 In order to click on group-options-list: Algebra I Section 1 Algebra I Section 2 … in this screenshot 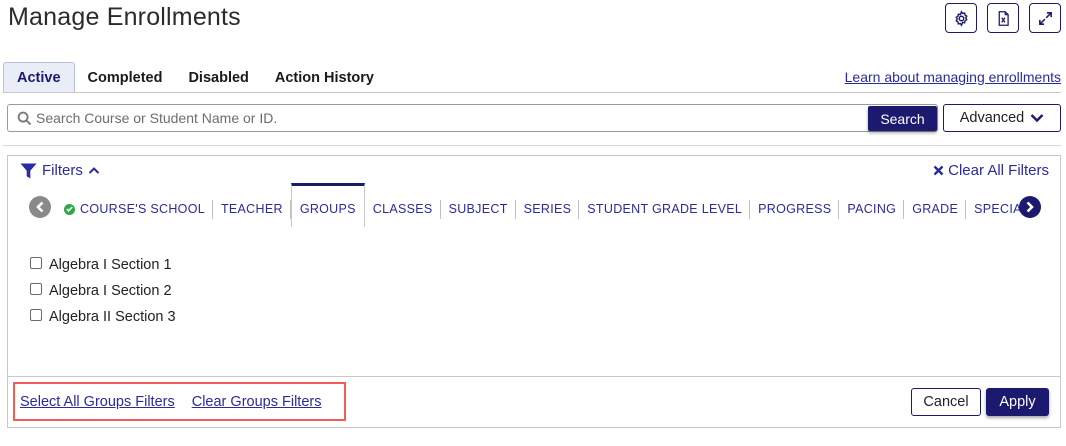, I will do `click(103, 291)`.